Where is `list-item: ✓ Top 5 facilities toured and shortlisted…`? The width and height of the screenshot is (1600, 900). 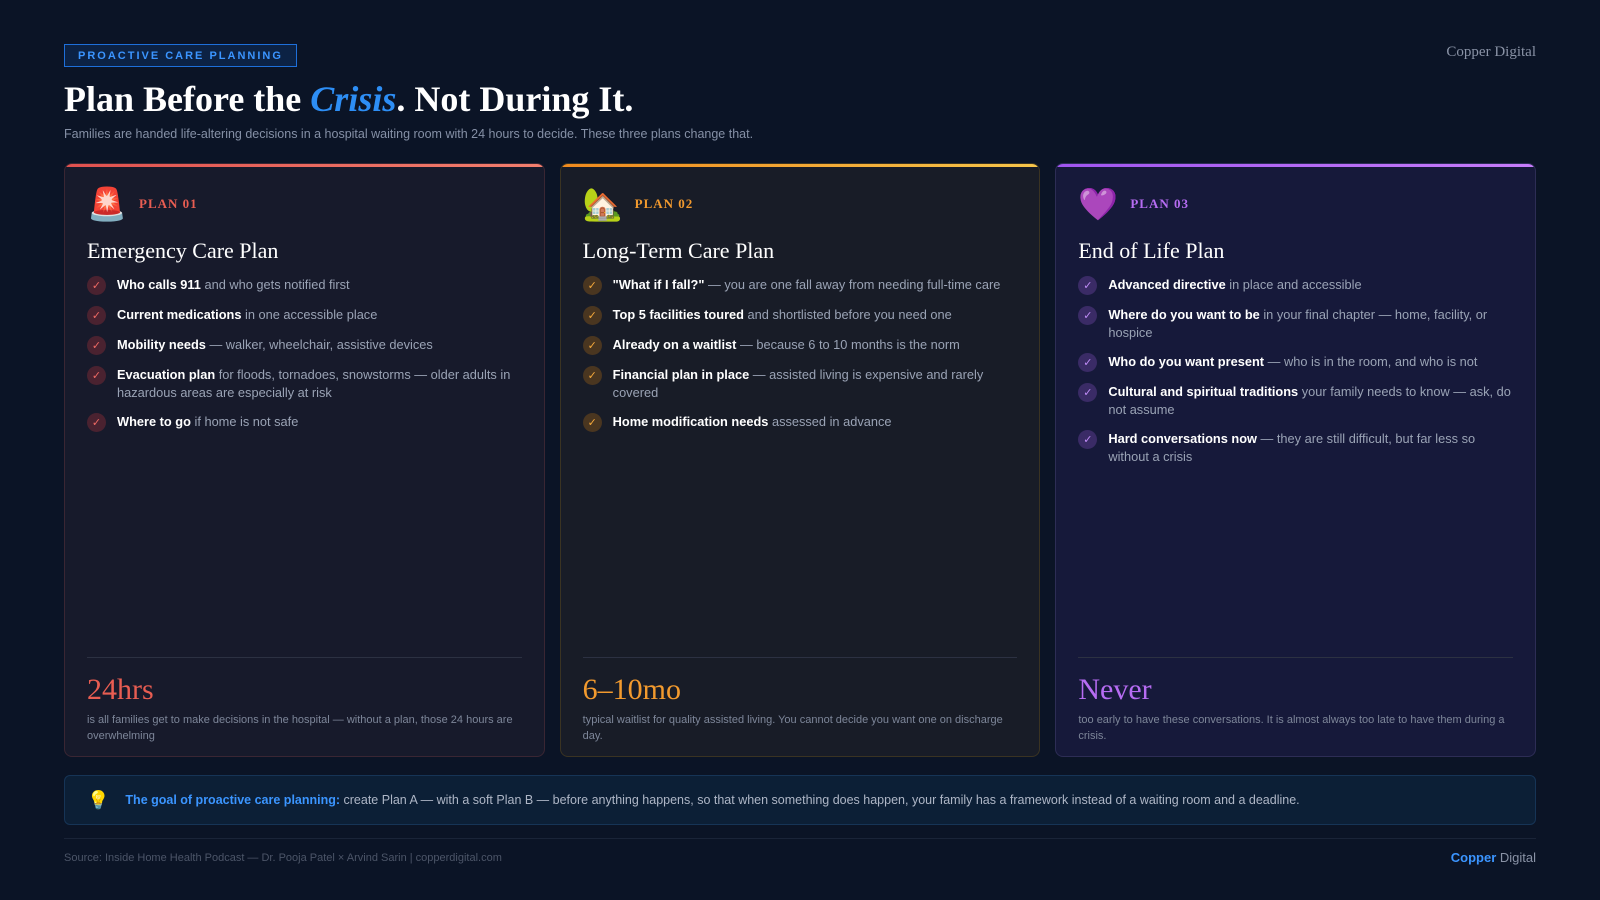 list-item: ✓ Top 5 facilities toured and shortlisted… is located at coordinates (800, 315).